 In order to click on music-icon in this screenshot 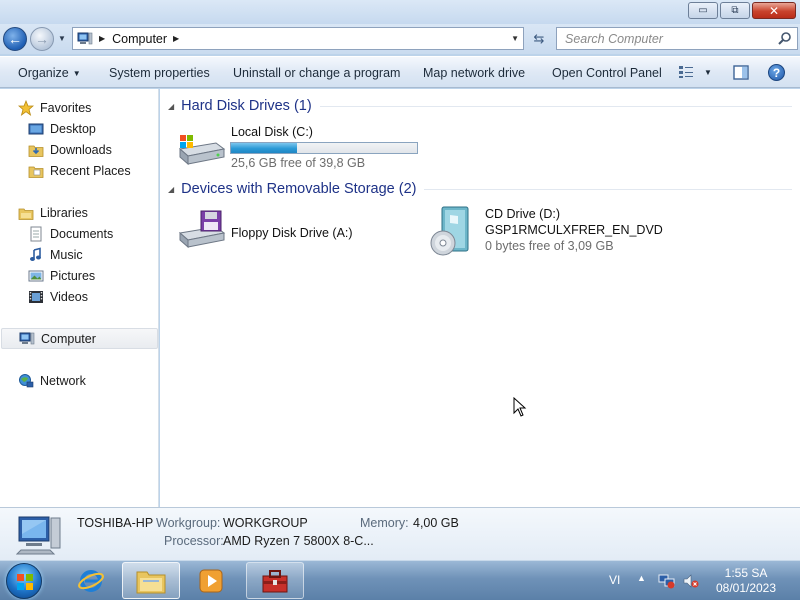, I will do `click(36, 254)`.